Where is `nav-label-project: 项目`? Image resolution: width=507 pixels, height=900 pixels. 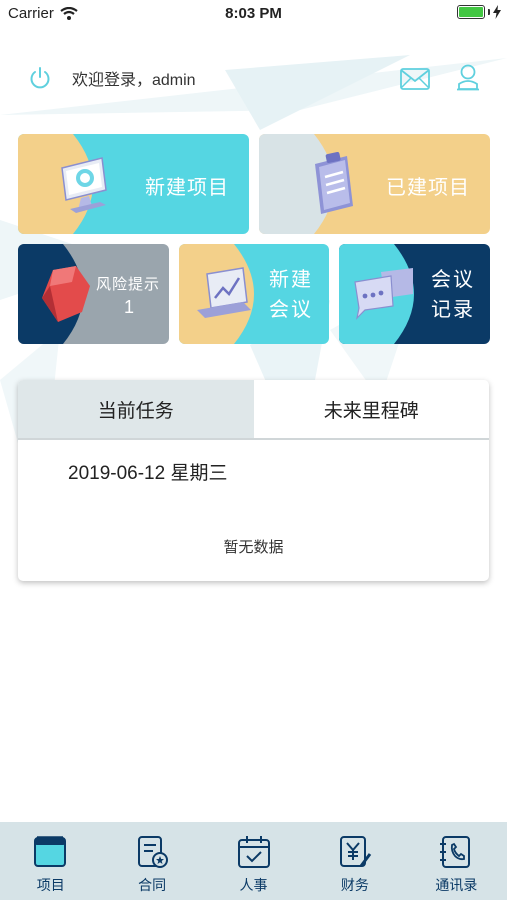 nav-label-project: 项目 is located at coordinates (50, 885).